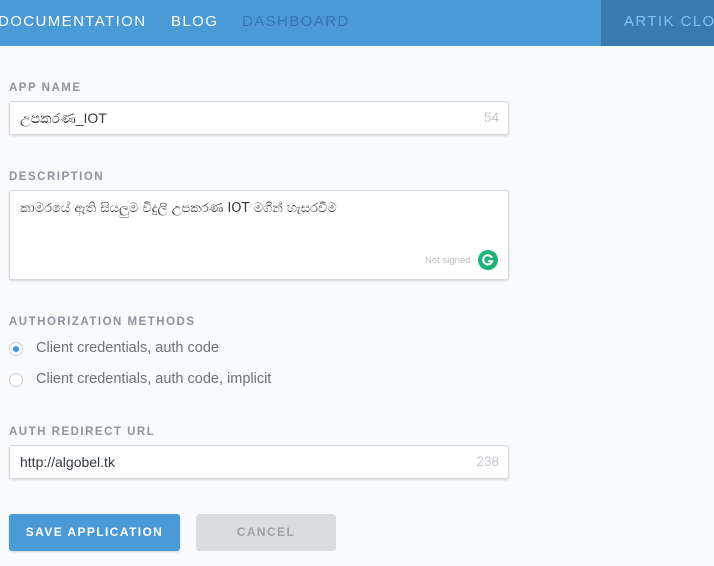 The image size is (714, 566). What do you see at coordinates (102, 322) in the screenshot?
I see `authorization-methods-label: AUTHORIZATION METHODS` at bounding box center [102, 322].